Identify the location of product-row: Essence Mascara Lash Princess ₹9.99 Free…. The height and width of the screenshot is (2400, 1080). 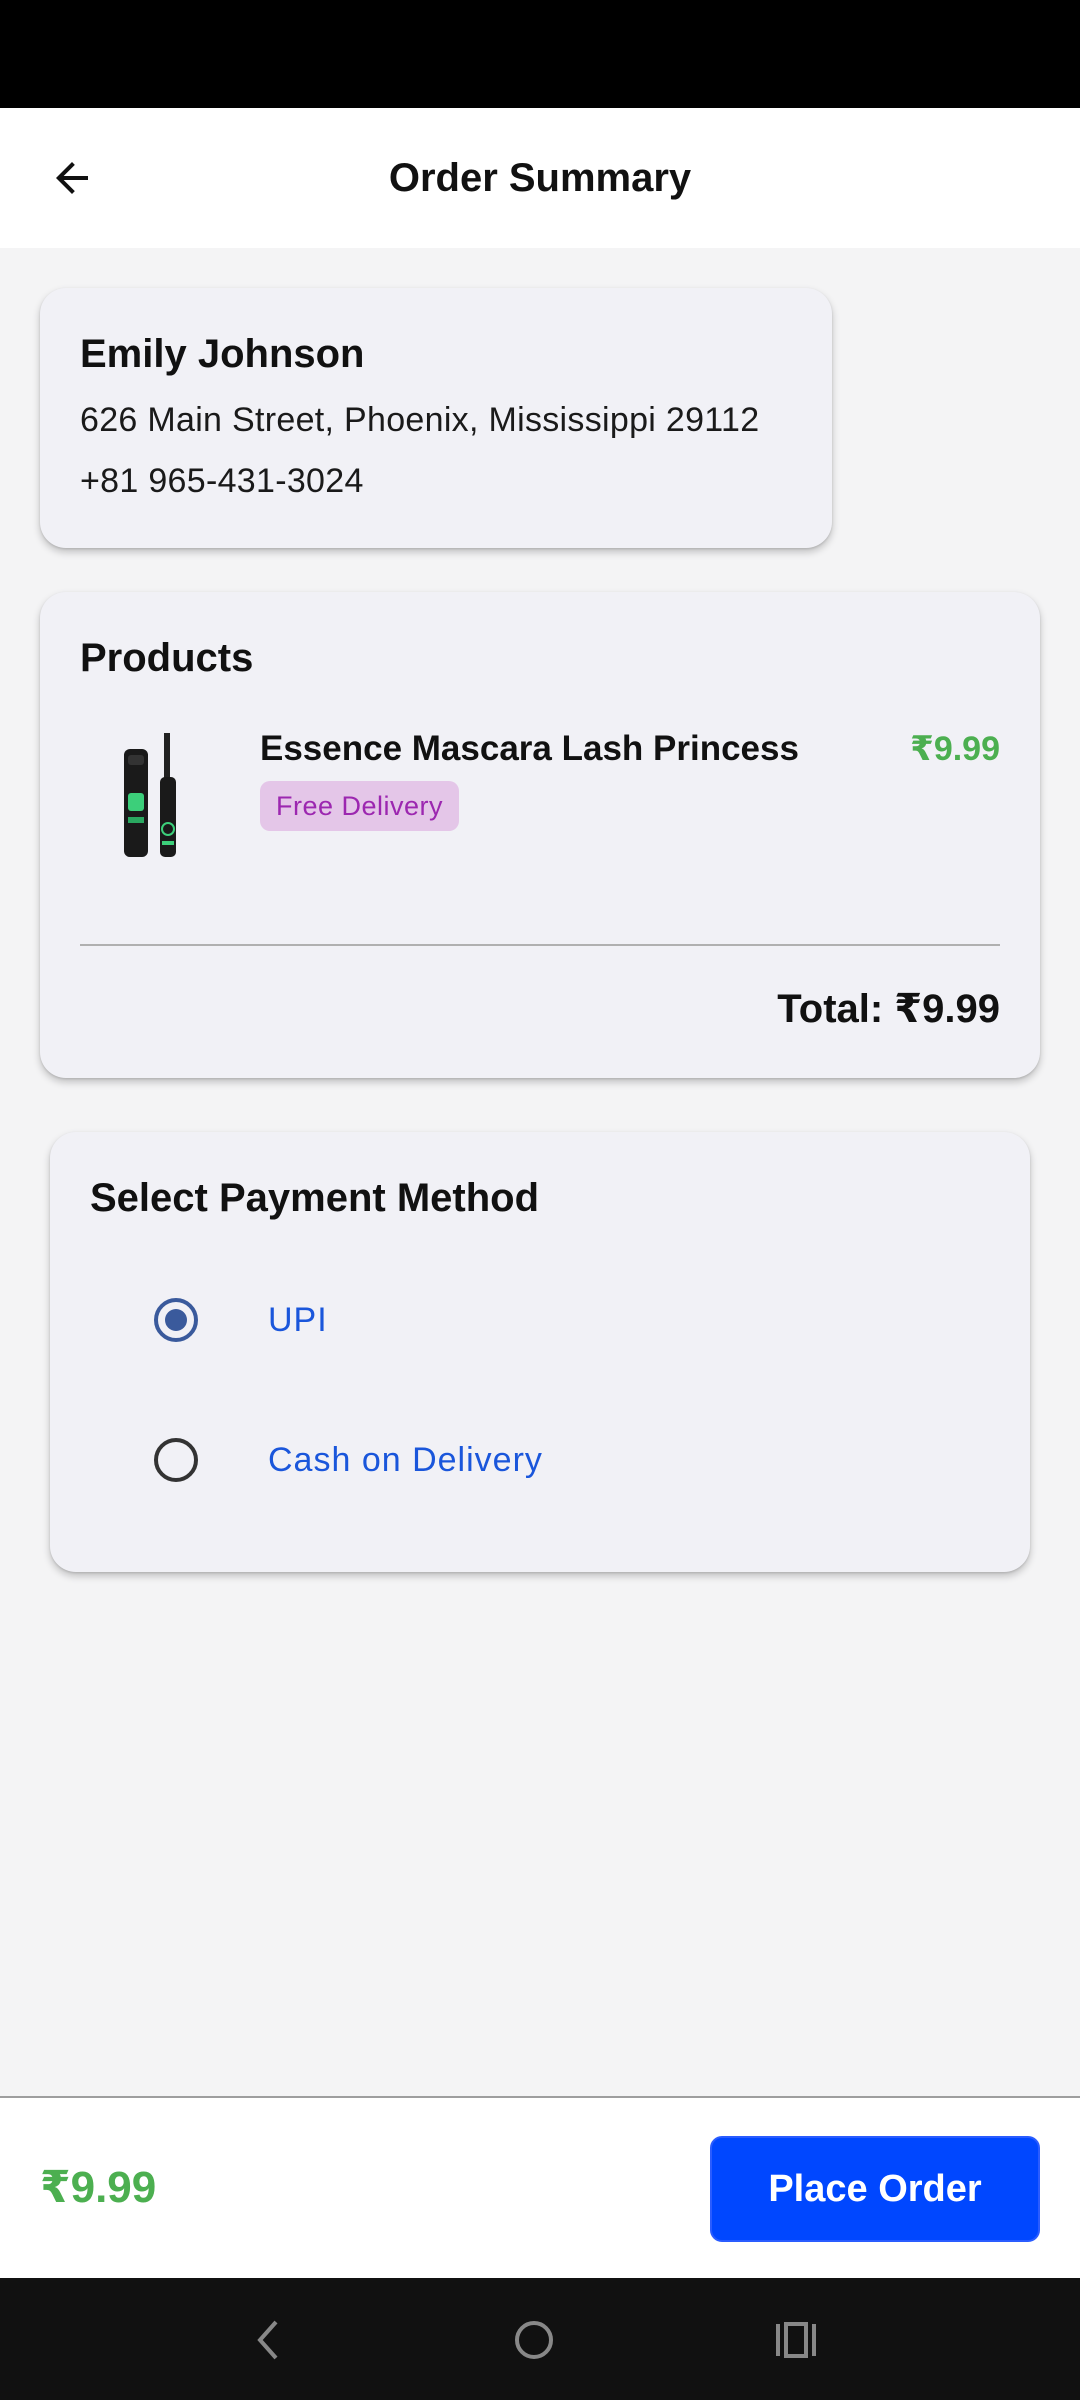
(540, 799).